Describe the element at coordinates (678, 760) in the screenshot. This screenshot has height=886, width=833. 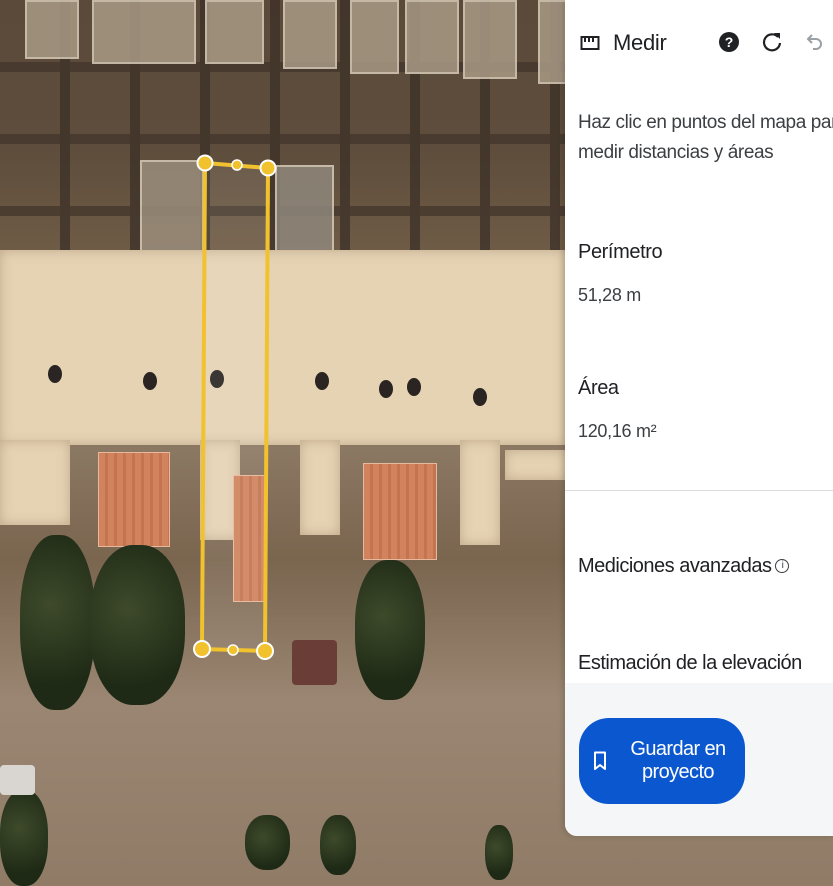
I see `save-to-project-label: Guardar en proyecto` at that location.